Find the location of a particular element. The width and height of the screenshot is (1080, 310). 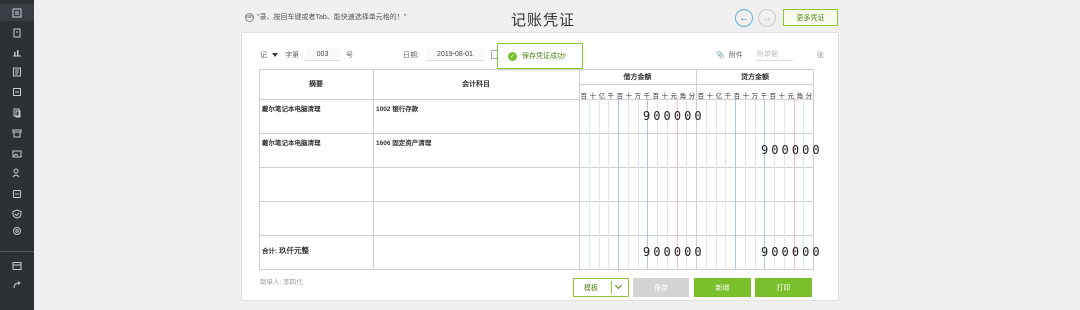

arrow-right-icon: → is located at coordinates (767, 18).